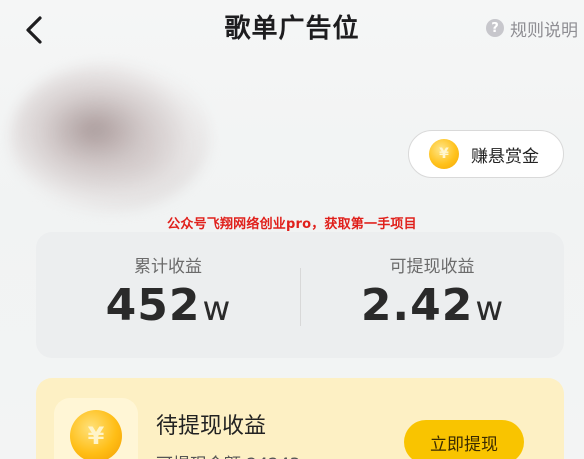 Image resolution: width=584 pixels, height=459 pixels. Describe the element at coordinates (544, 30) in the screenshot. I see `rules-label: 规则说明` at that location.